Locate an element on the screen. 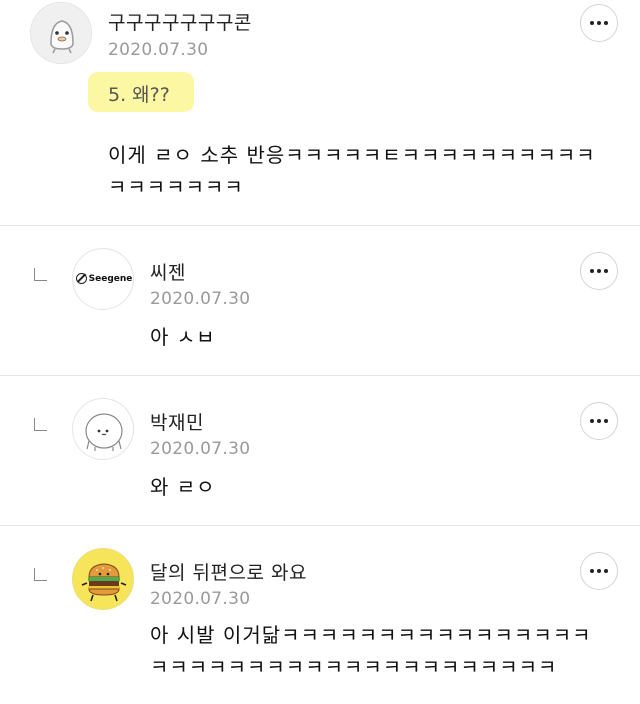 The image size is (640, 704). comment-text-line1: 와 ㄹㅇ is located at coordinates (183, 487).